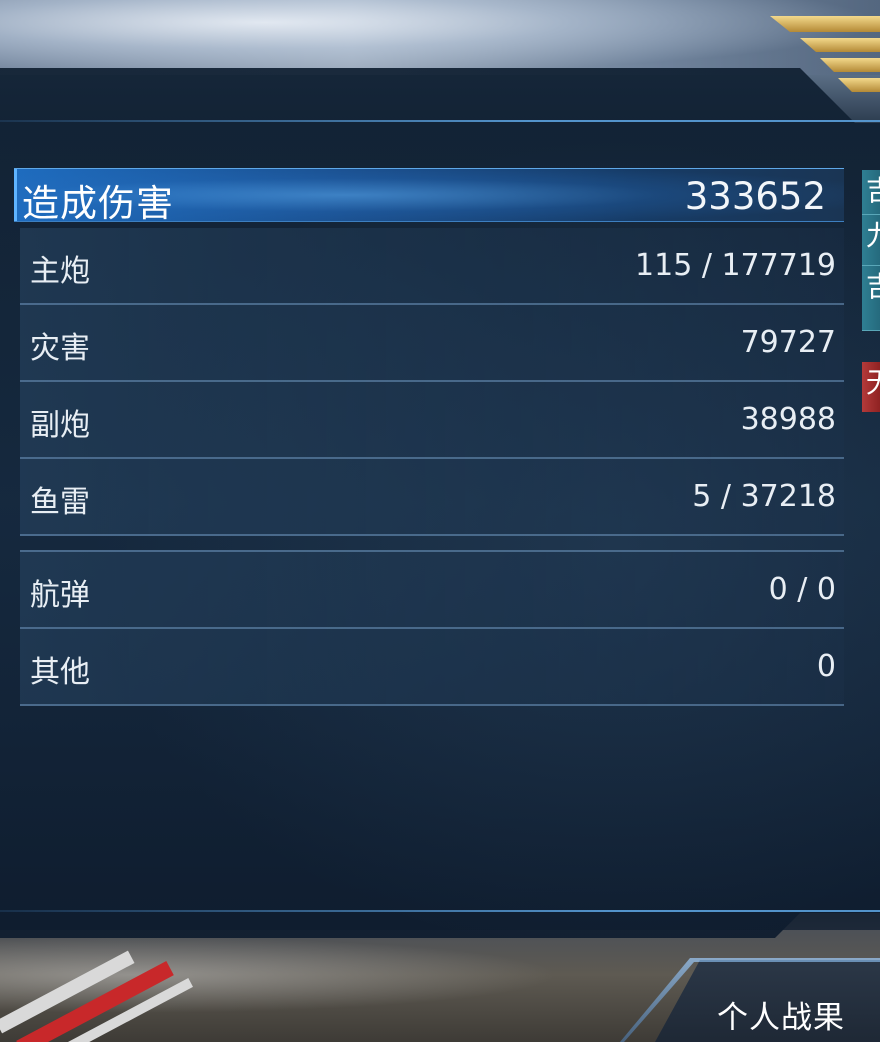 This screenshot has height=1042, width=880. Describe the element at coordinates (871, 192) in the screenshot. I see `side-tab-1: 吉` at that location.